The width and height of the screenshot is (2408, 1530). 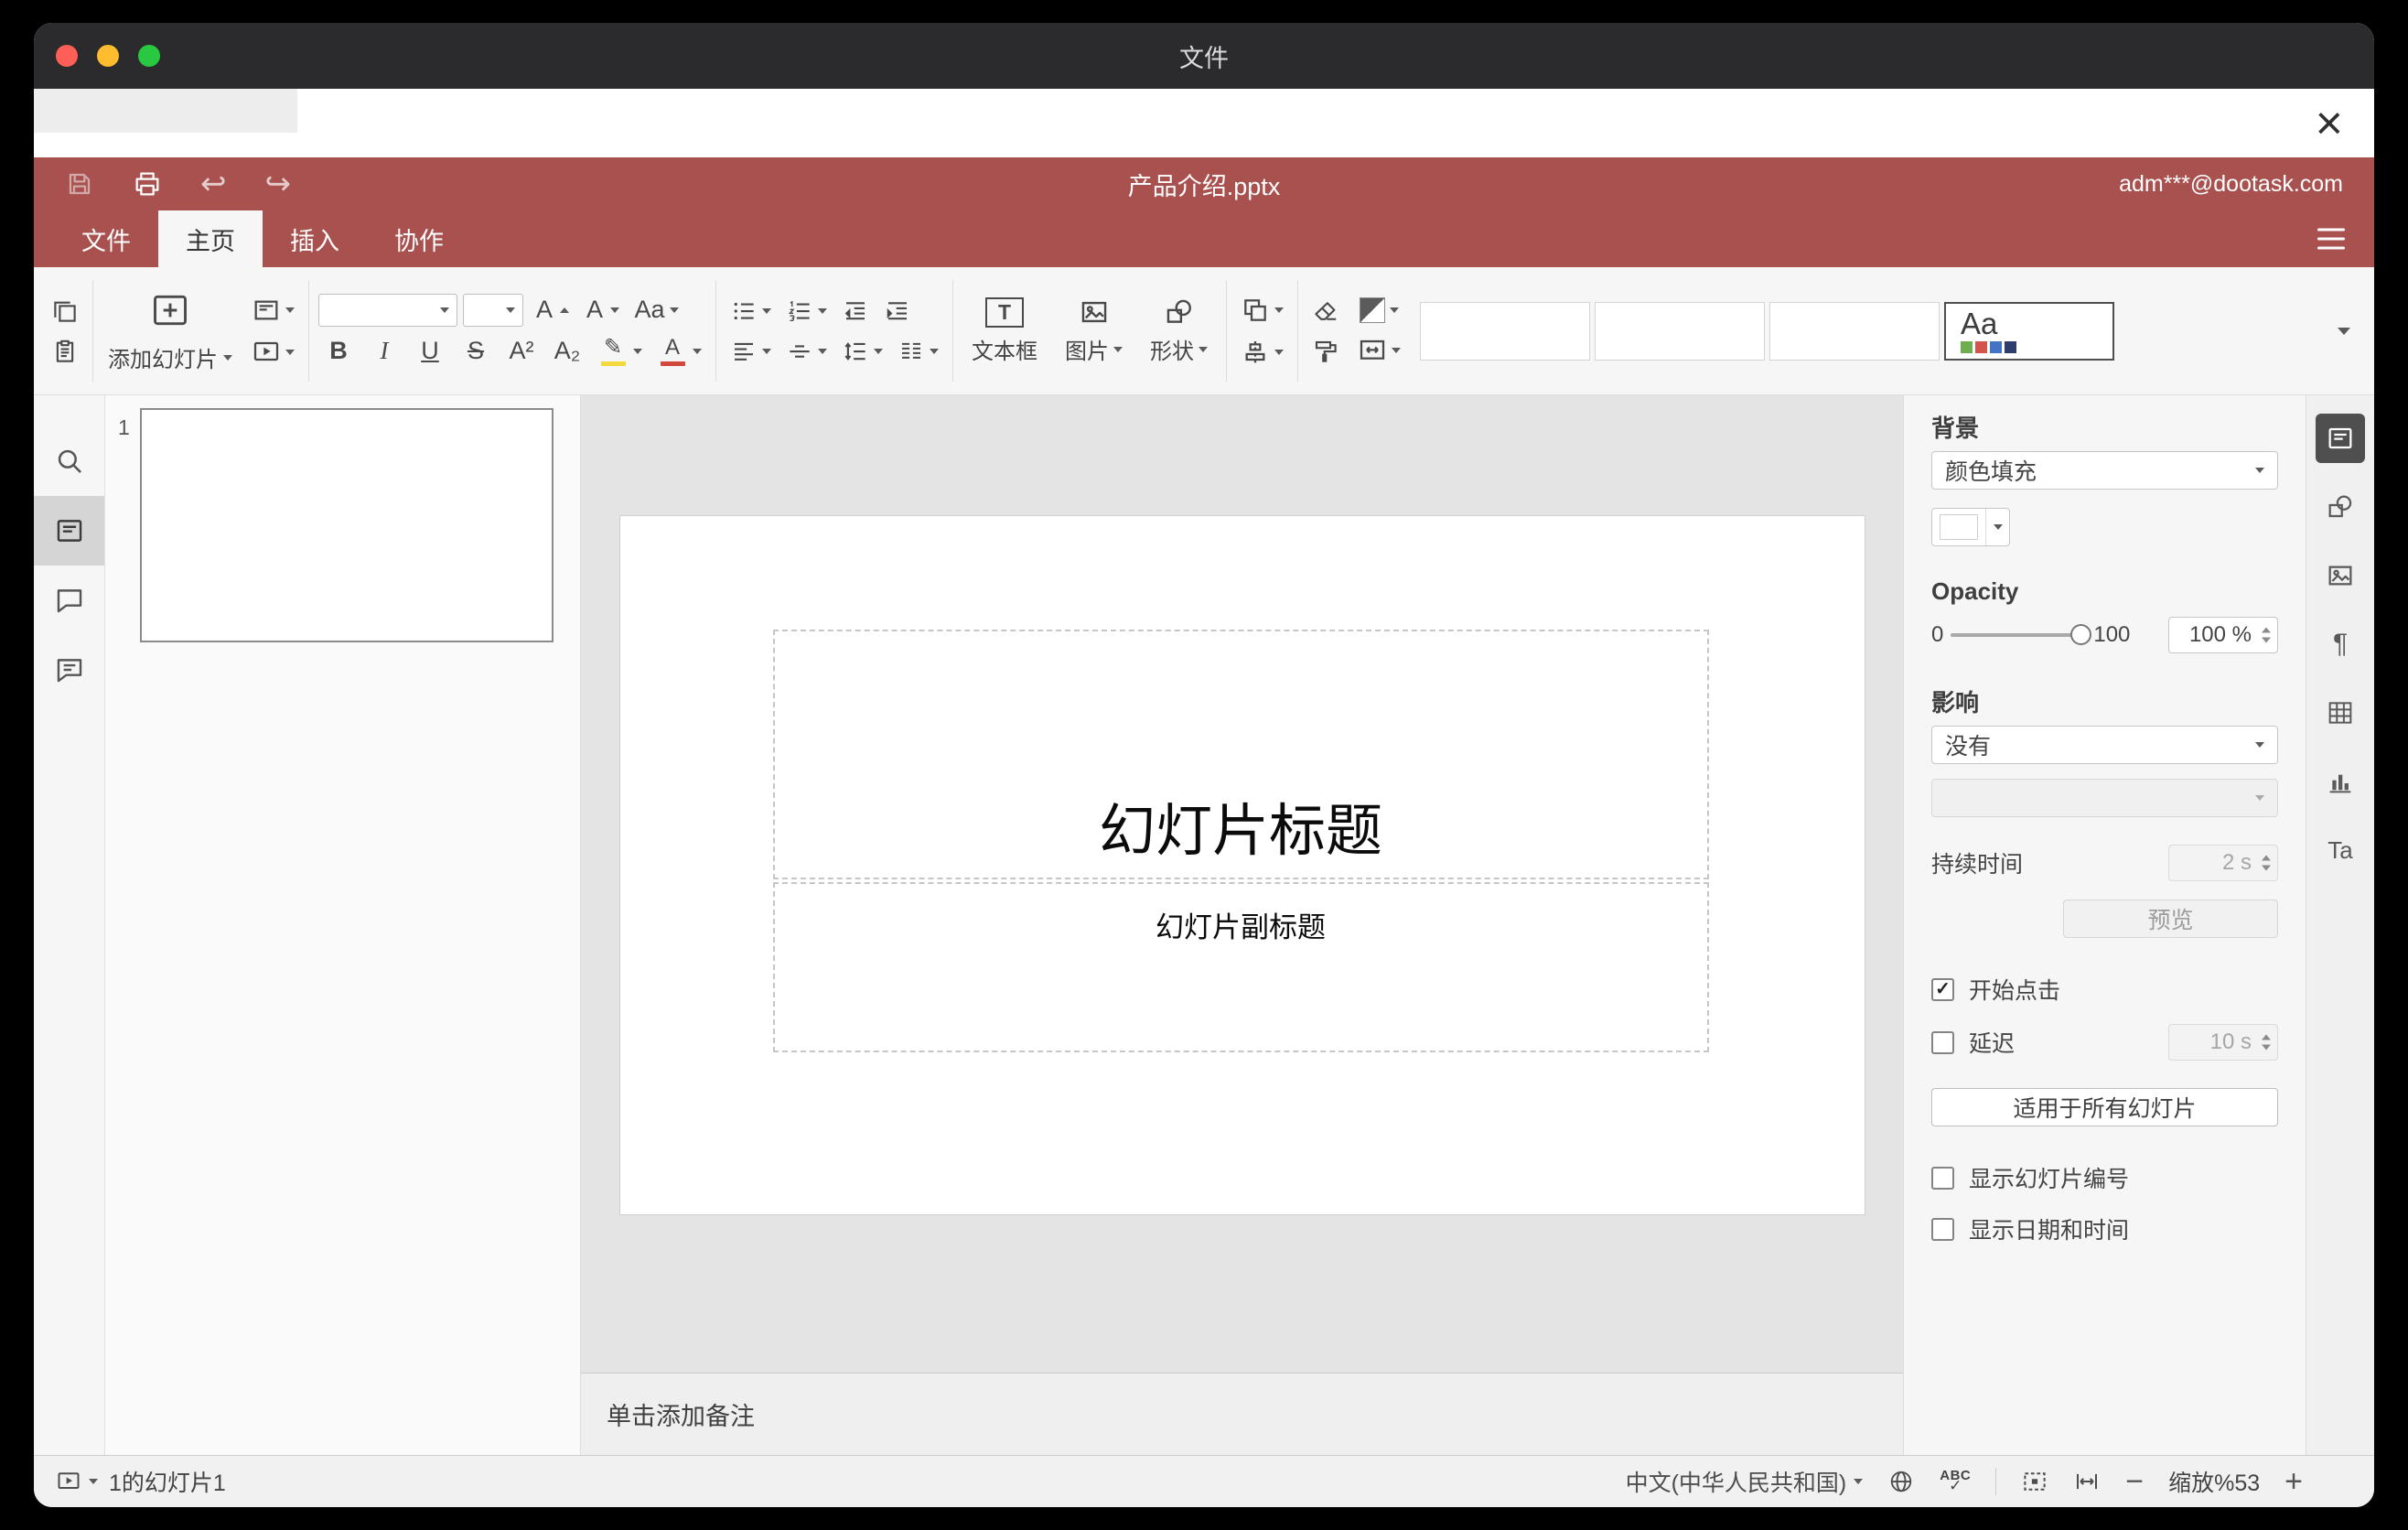 I want to click on paragraph-settings-tab: ¶, so click(x=2340, y=644).